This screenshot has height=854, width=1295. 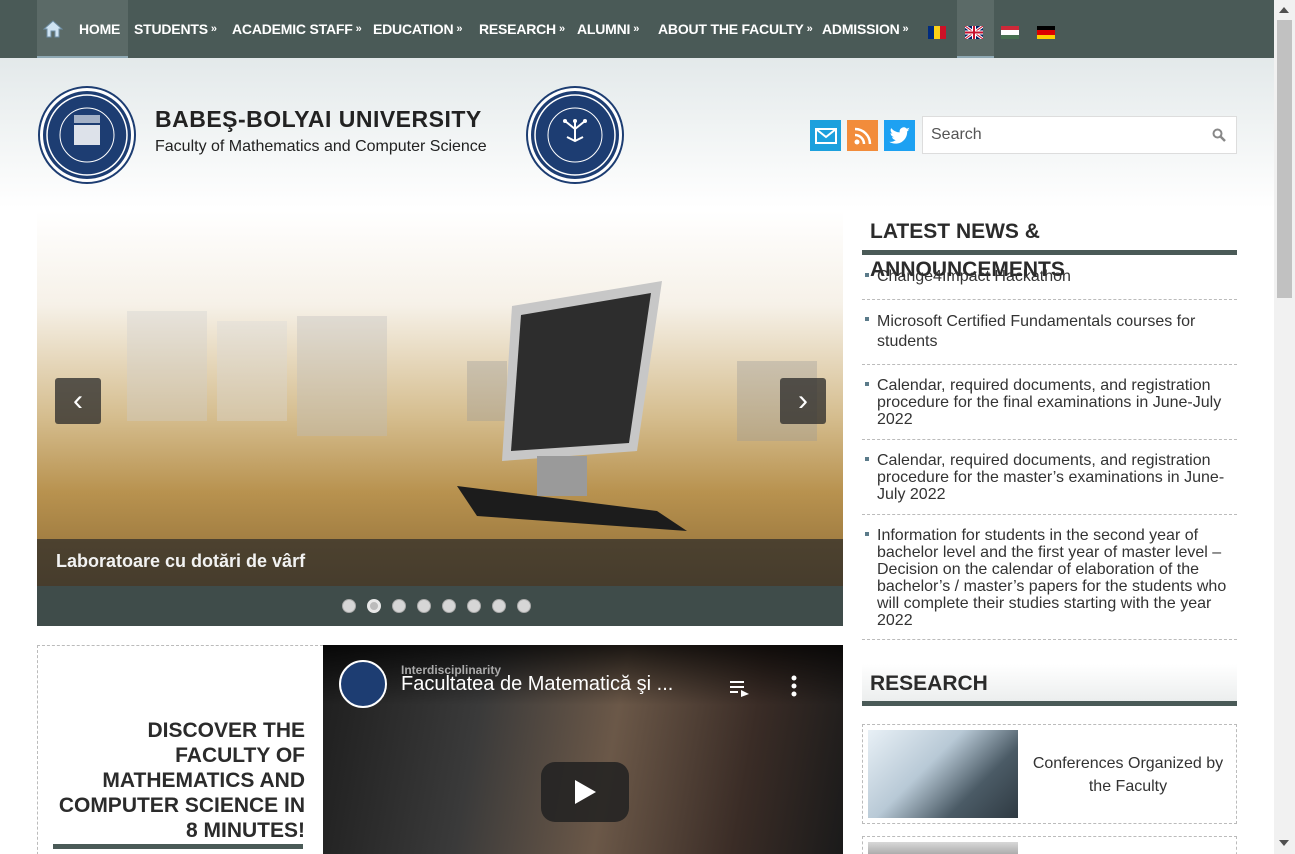 I want to click on discover-underline, so click(x=178, y=846).